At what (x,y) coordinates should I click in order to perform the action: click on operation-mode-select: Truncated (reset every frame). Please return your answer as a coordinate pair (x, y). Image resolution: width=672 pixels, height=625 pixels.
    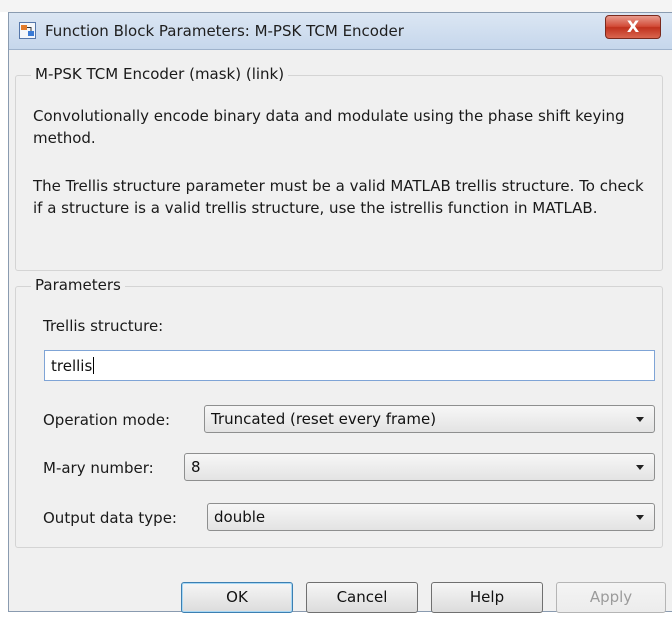
    Looking at the image, I should click on (429, 419).